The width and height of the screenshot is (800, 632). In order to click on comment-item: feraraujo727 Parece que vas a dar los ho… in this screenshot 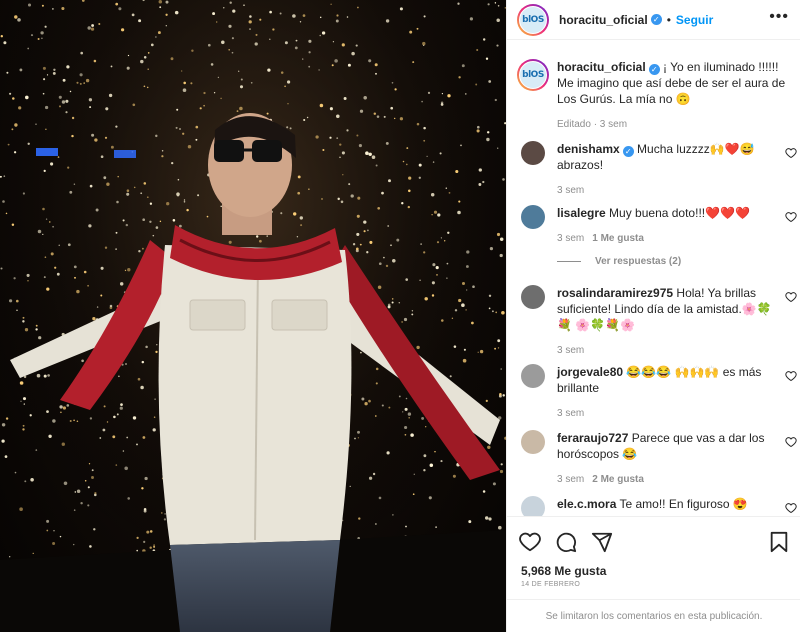, I will do `click(659, 457)`.